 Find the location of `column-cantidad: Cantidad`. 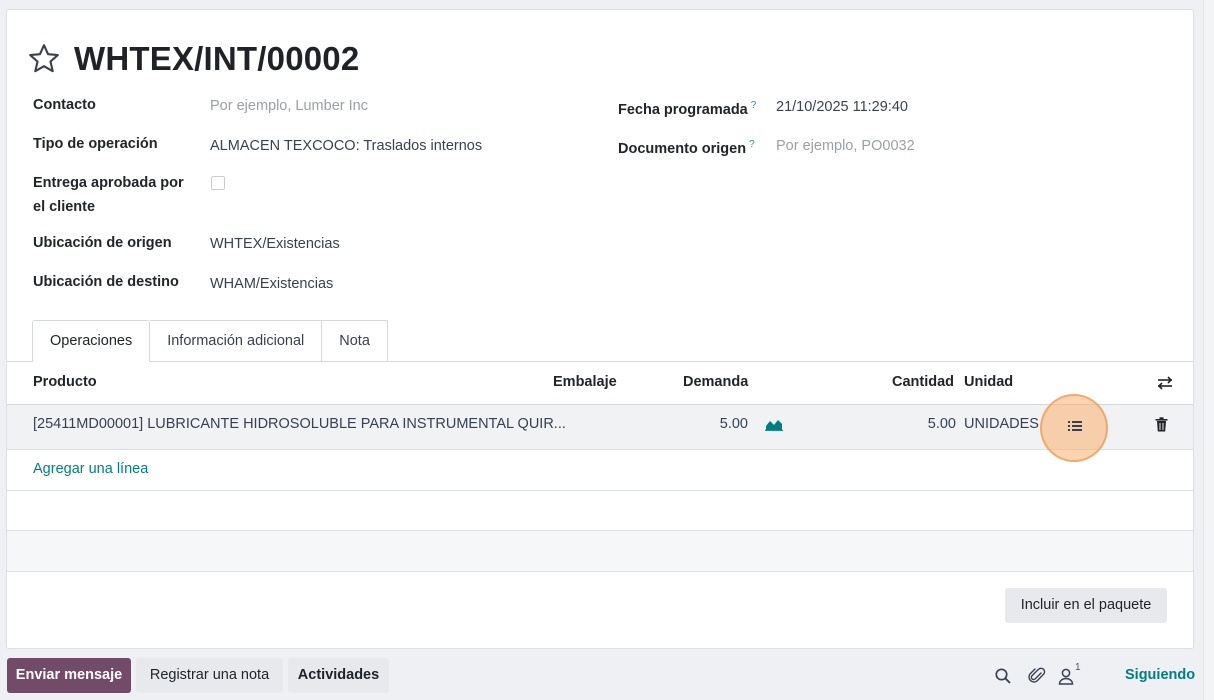

column-cantidad: Cantidad is located at coordinates (923, 382).